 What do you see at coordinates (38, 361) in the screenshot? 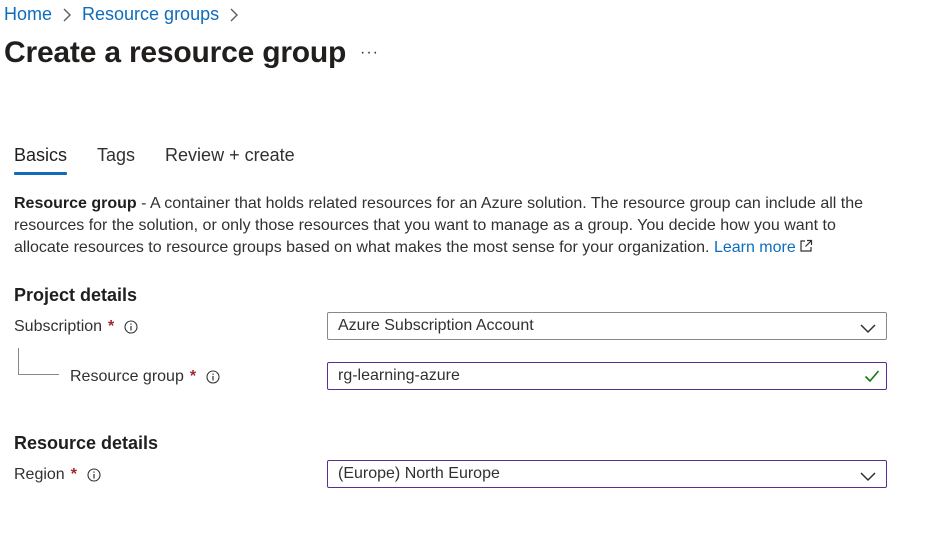
I see `tree-connector` at bounding box center [38, 361].